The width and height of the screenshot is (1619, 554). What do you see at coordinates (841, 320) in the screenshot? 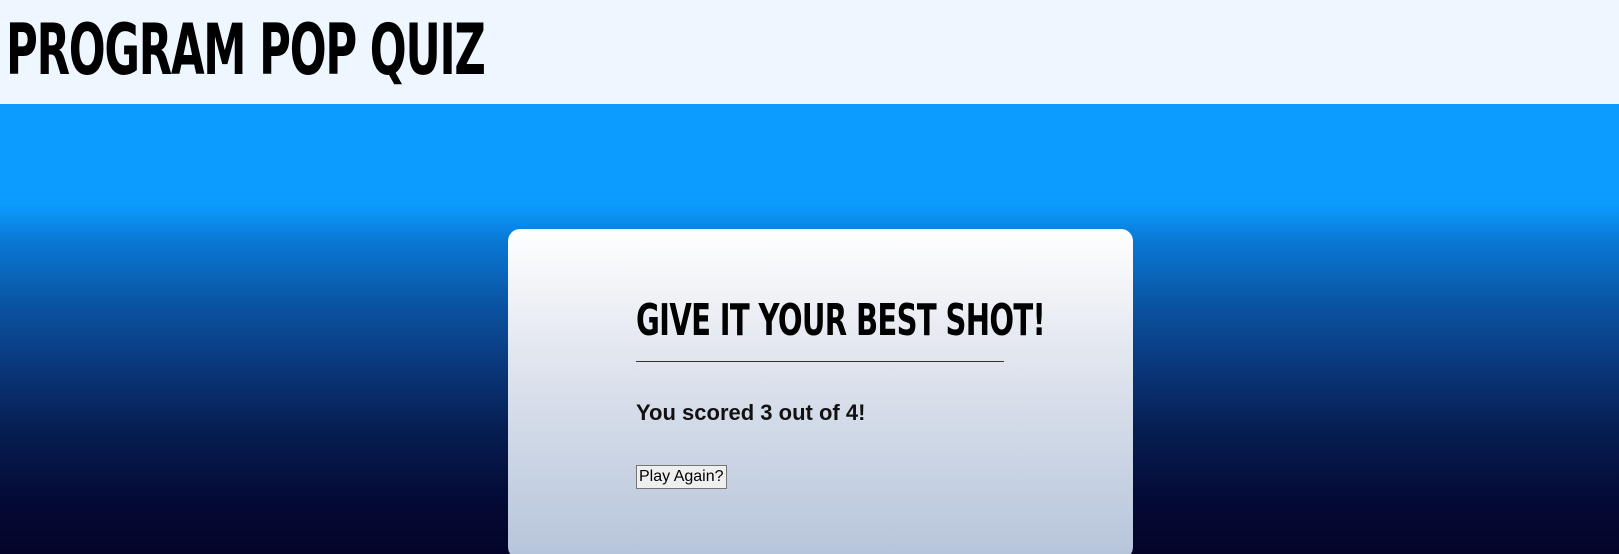
I see `card-heading: GIVE IT YOUR BEST SHOT!` at bounding box center [841, 320].